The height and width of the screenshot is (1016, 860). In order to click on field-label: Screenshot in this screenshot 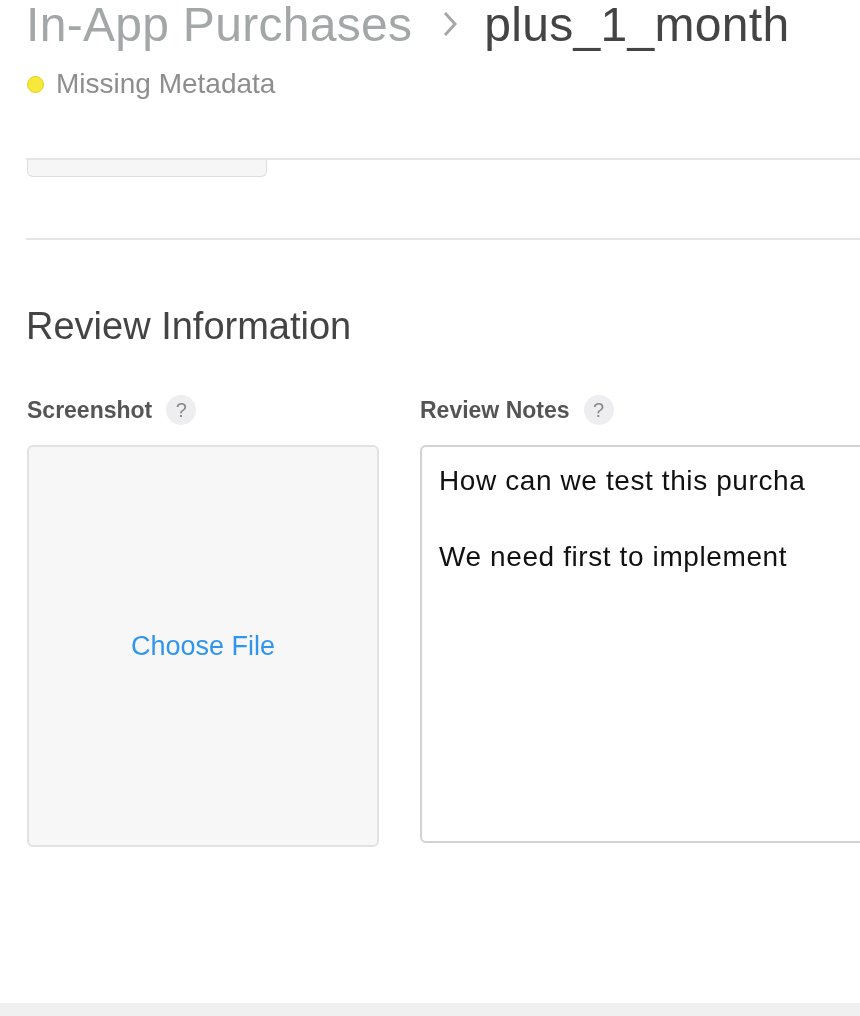, I will do `click(90, 410)`.